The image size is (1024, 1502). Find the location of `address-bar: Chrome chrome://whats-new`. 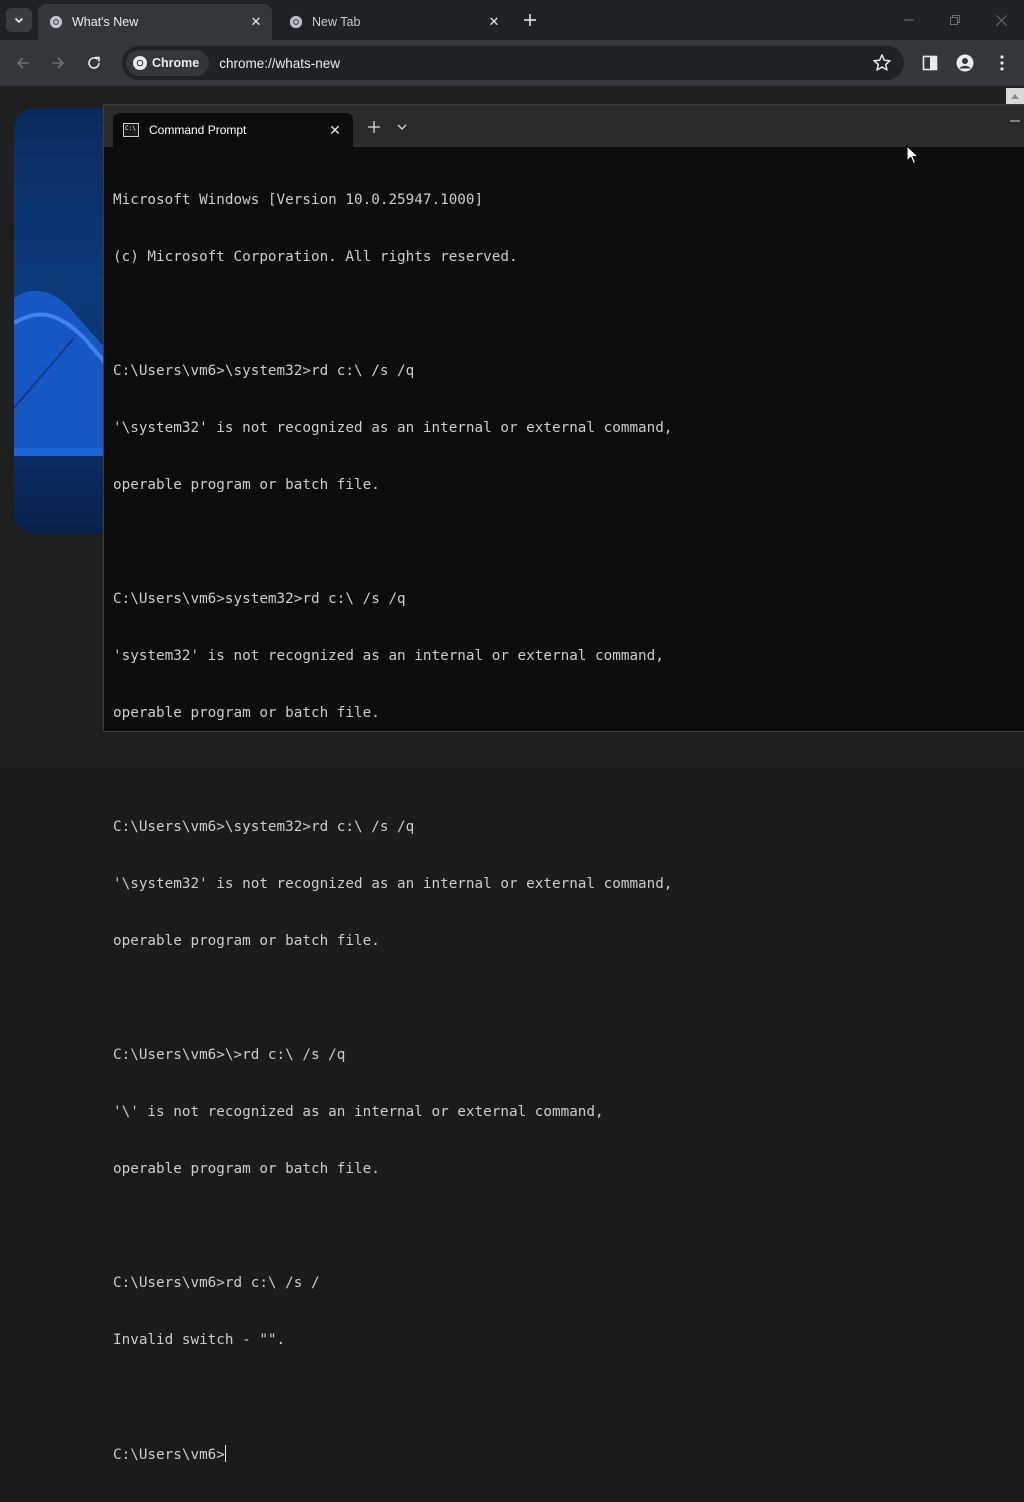

address-bar: Chrome chrome://whats-new is located at coordinates (513, 63).